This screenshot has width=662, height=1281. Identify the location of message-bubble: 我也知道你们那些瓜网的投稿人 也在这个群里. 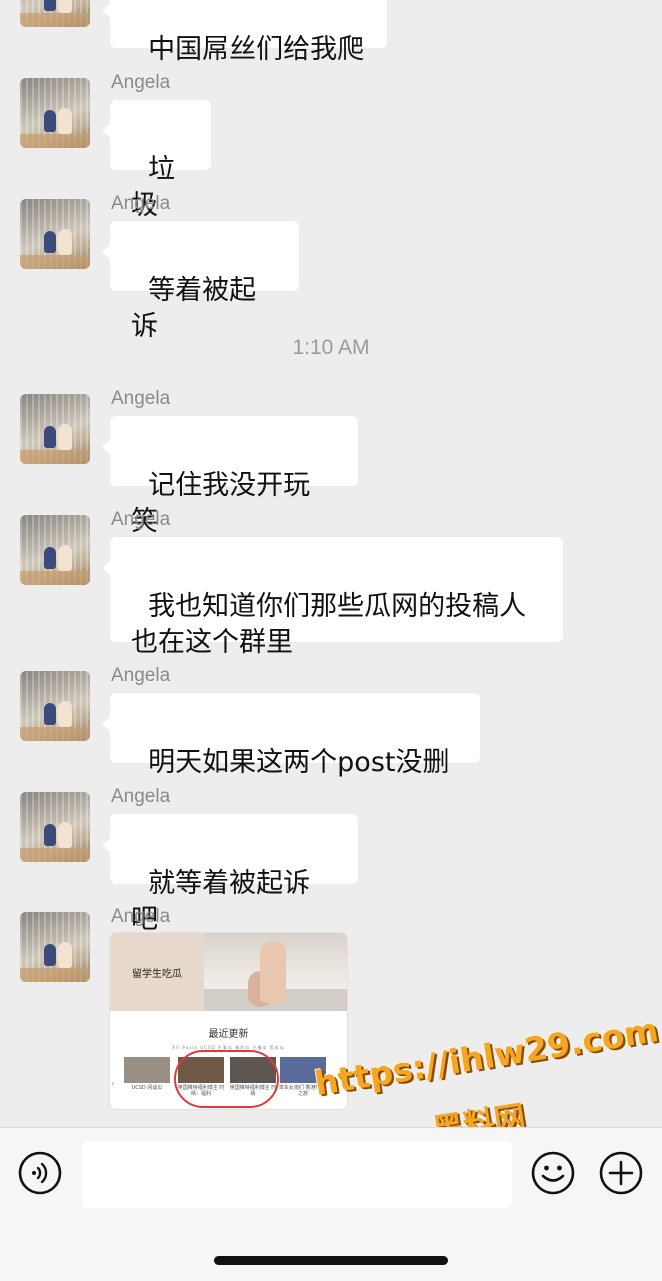
(332, 597).